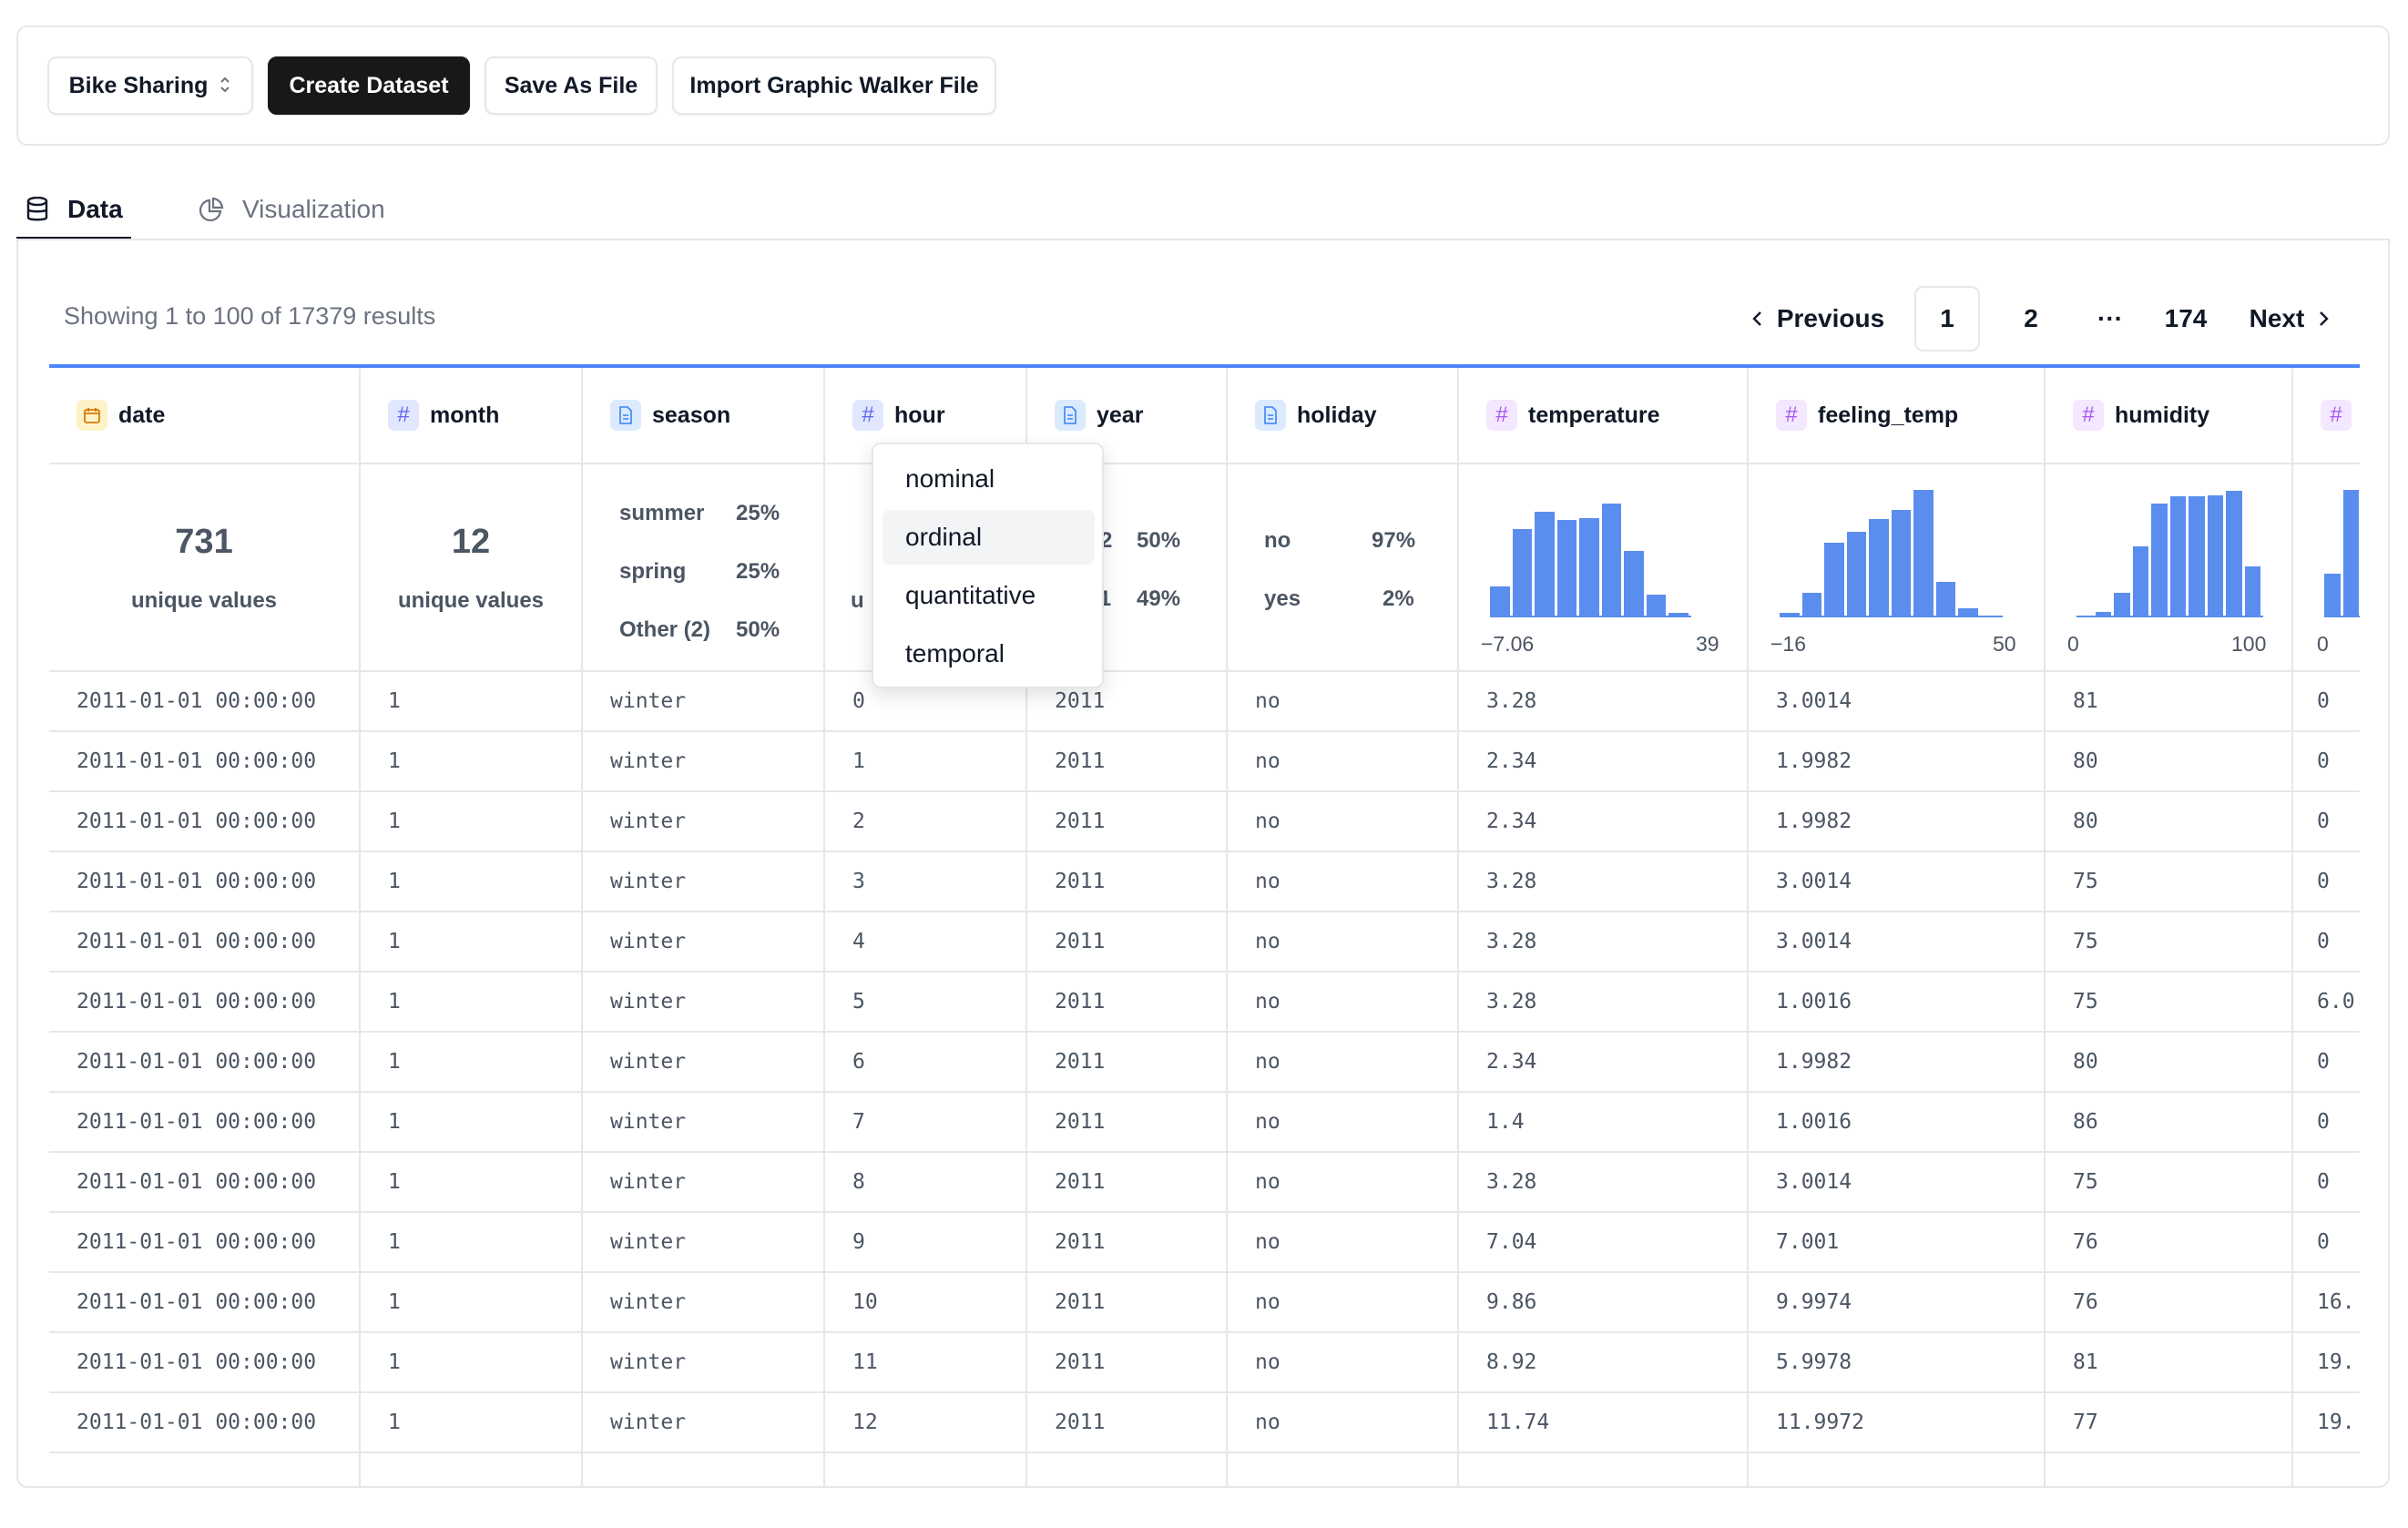 This screenshot has height=1528, width=2408. I want to click on column-header-truncated: #, so click(2326, 416).